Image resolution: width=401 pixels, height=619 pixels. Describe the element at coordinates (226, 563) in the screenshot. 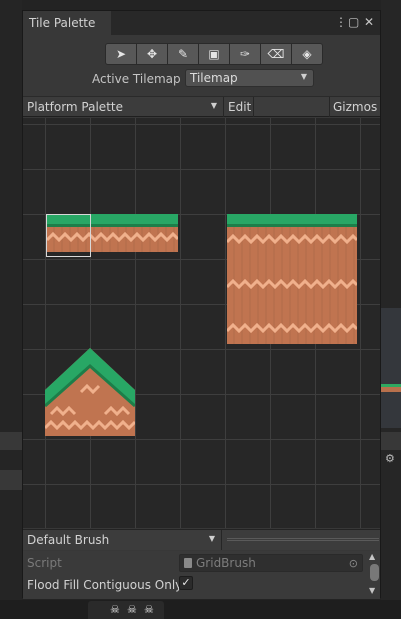

I see `script-value: GridBrush` at that location.